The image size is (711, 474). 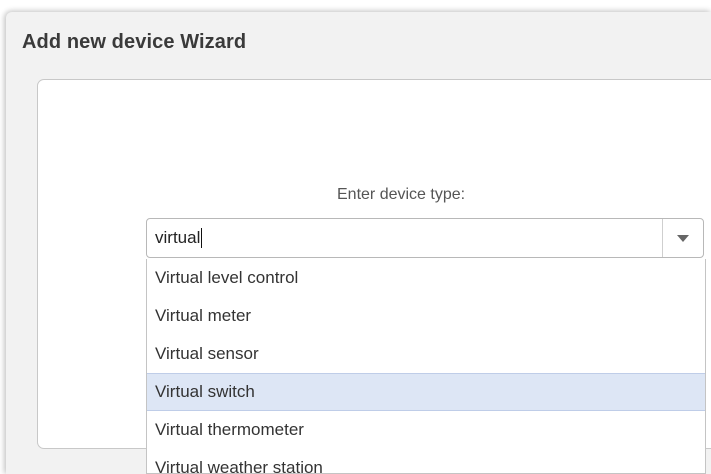 I want to click on chevron-down-icon, so click(x=683, y=238).